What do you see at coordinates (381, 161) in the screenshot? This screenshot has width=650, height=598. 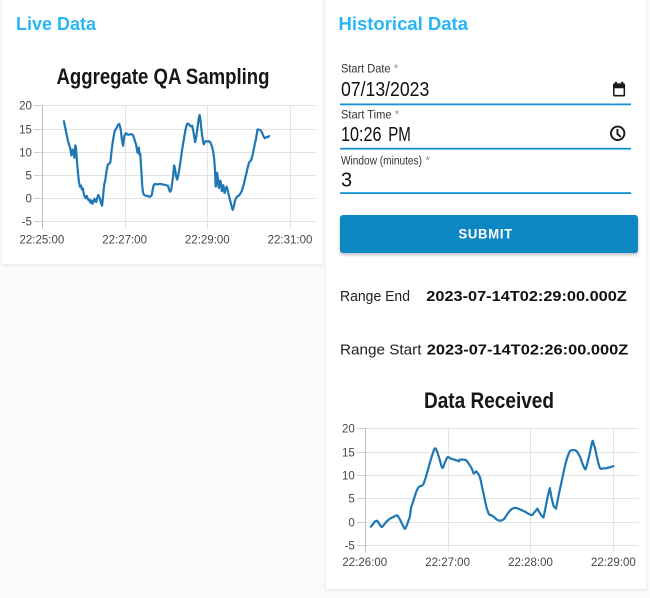 I see `svg-text: Window (minutes)` at bounding box center [381, 161].